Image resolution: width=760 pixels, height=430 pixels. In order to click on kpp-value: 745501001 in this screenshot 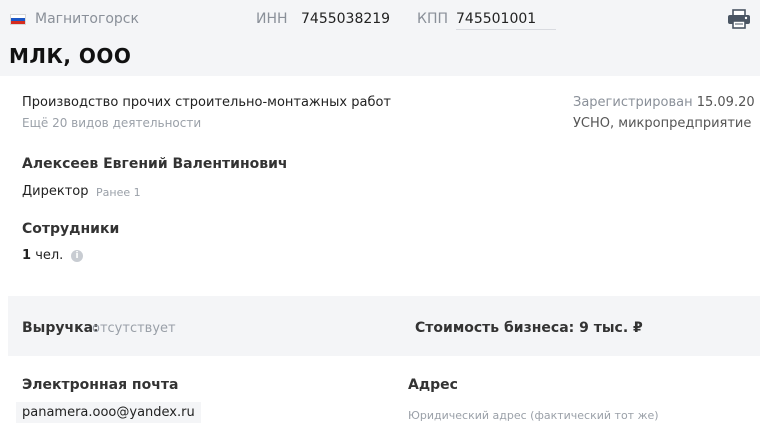, I will do `click(496, 19)`.